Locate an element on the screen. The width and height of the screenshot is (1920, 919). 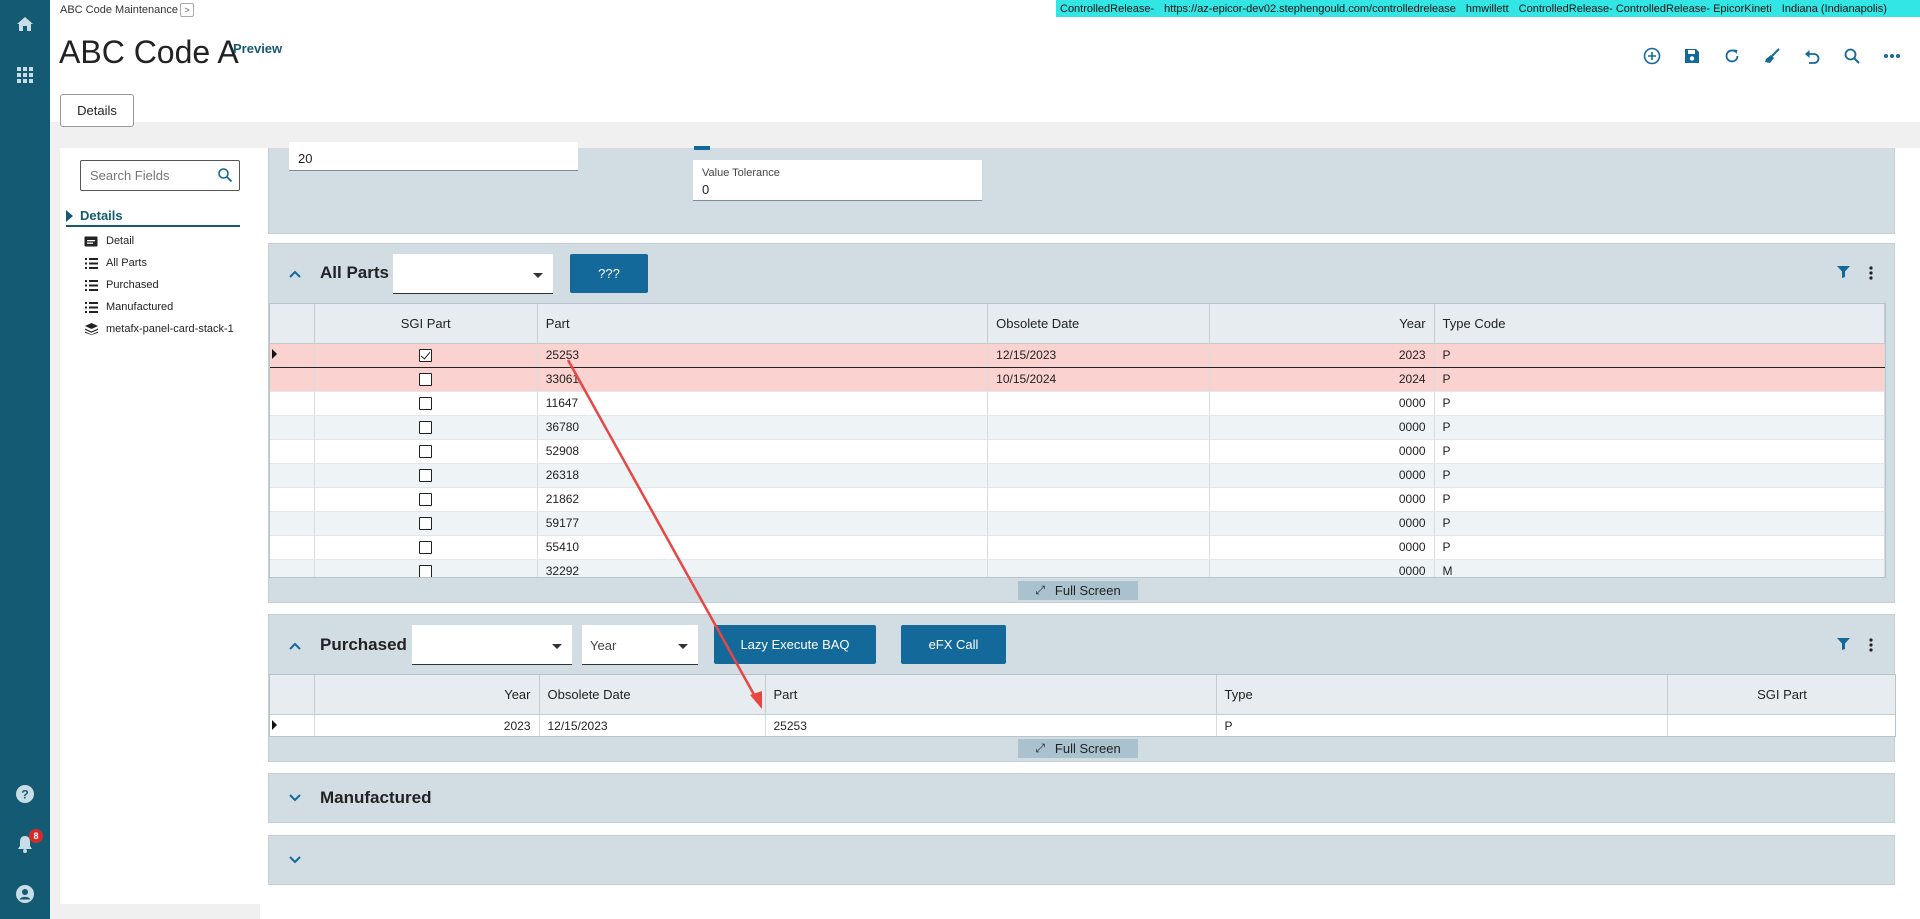
table-row: 25253 12/15/2023 2023 P is located at coordinates (1077, 355).